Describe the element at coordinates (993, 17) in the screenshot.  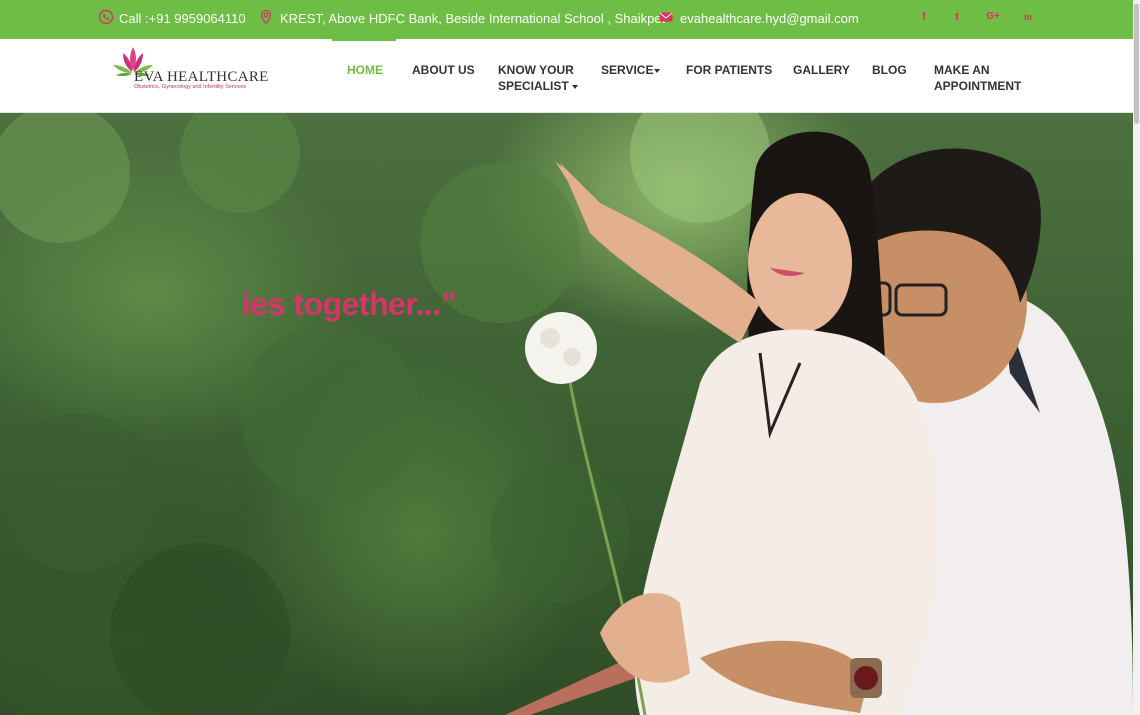
I see `google-plus-icon: G+` at that location.